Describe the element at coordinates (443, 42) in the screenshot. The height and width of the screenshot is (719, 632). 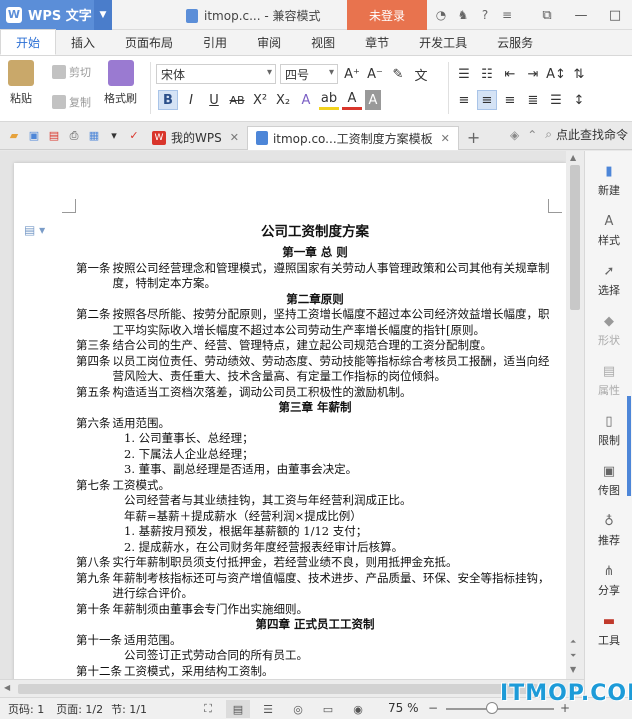
I see `tab-developer: 开发工具` at that location.